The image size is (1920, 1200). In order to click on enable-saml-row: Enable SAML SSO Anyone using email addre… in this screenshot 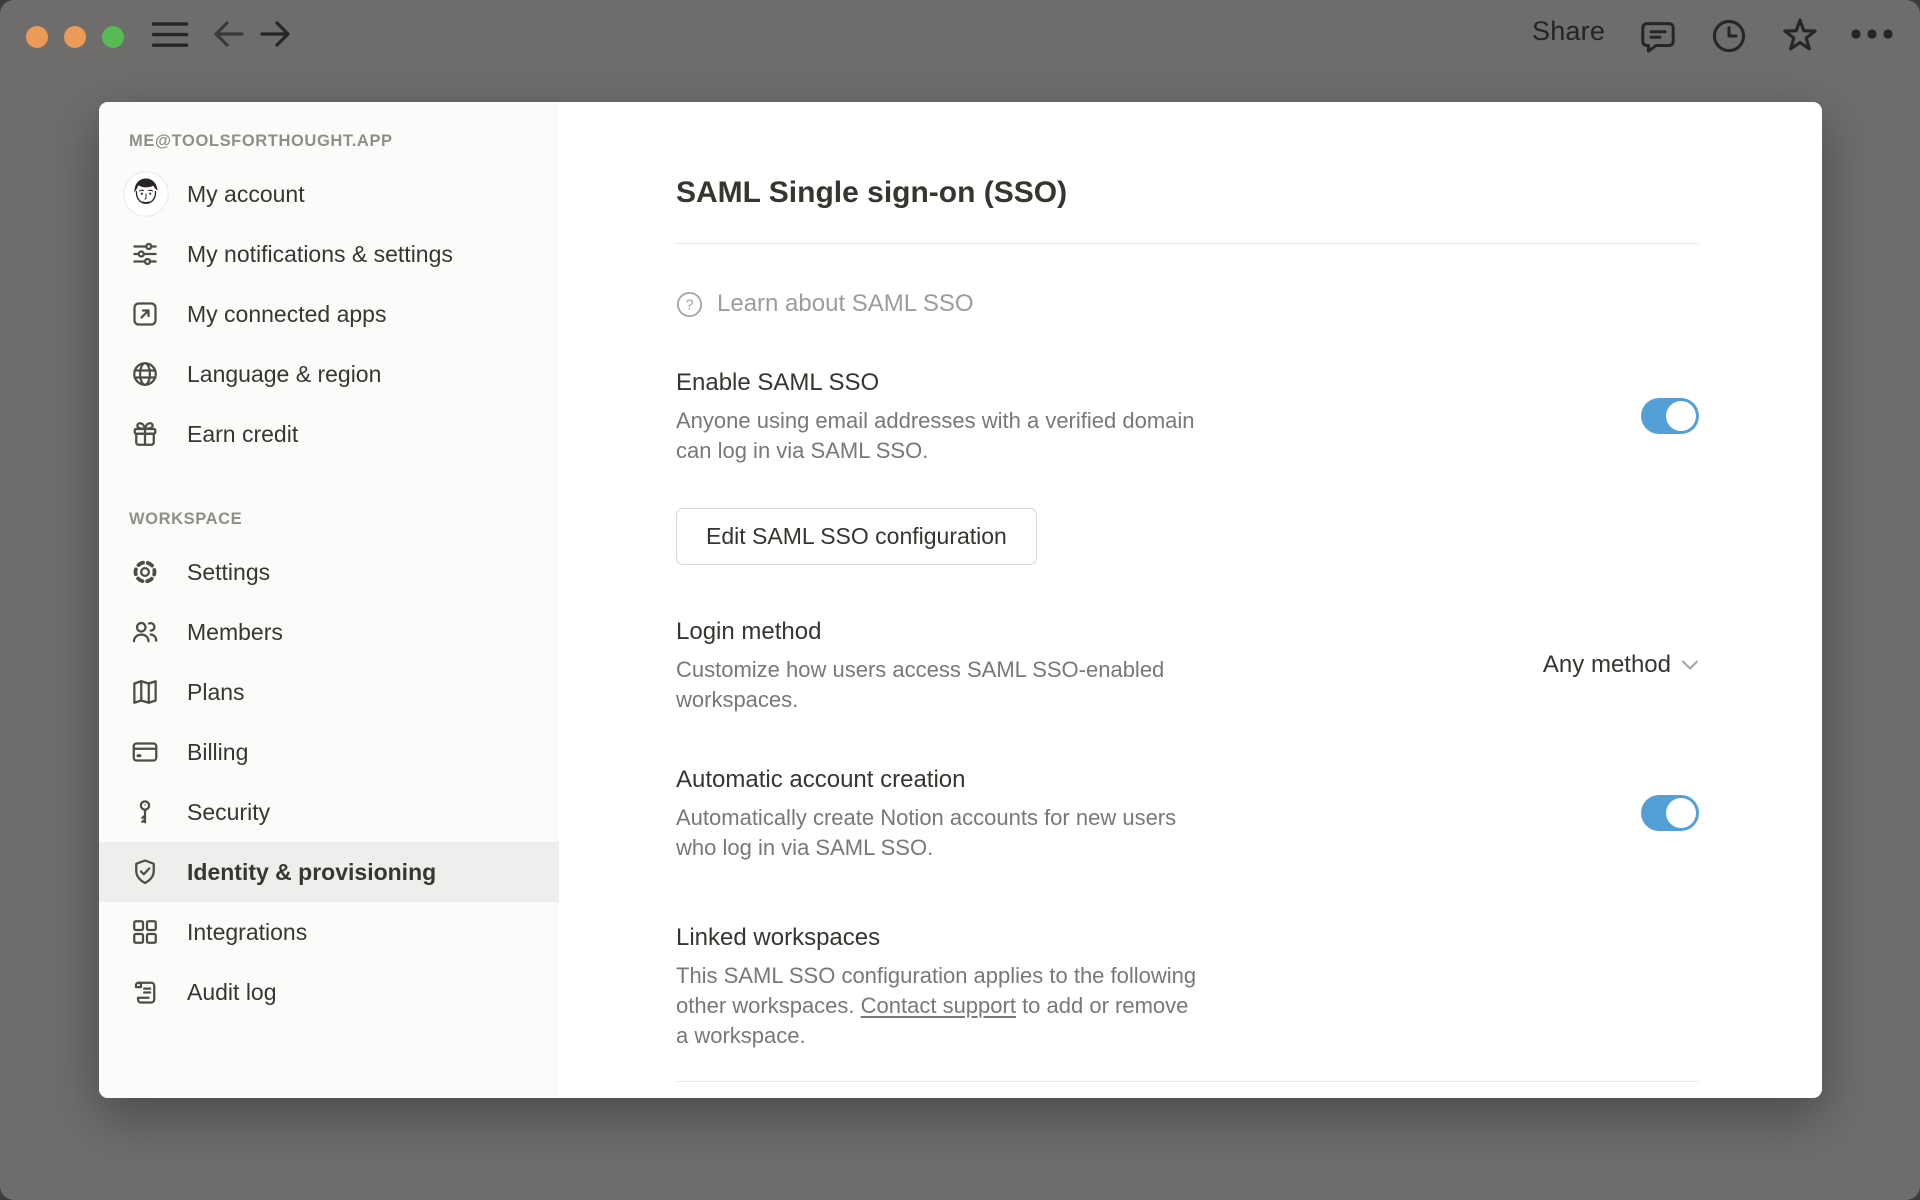, I will do `click(1187, 416)`.